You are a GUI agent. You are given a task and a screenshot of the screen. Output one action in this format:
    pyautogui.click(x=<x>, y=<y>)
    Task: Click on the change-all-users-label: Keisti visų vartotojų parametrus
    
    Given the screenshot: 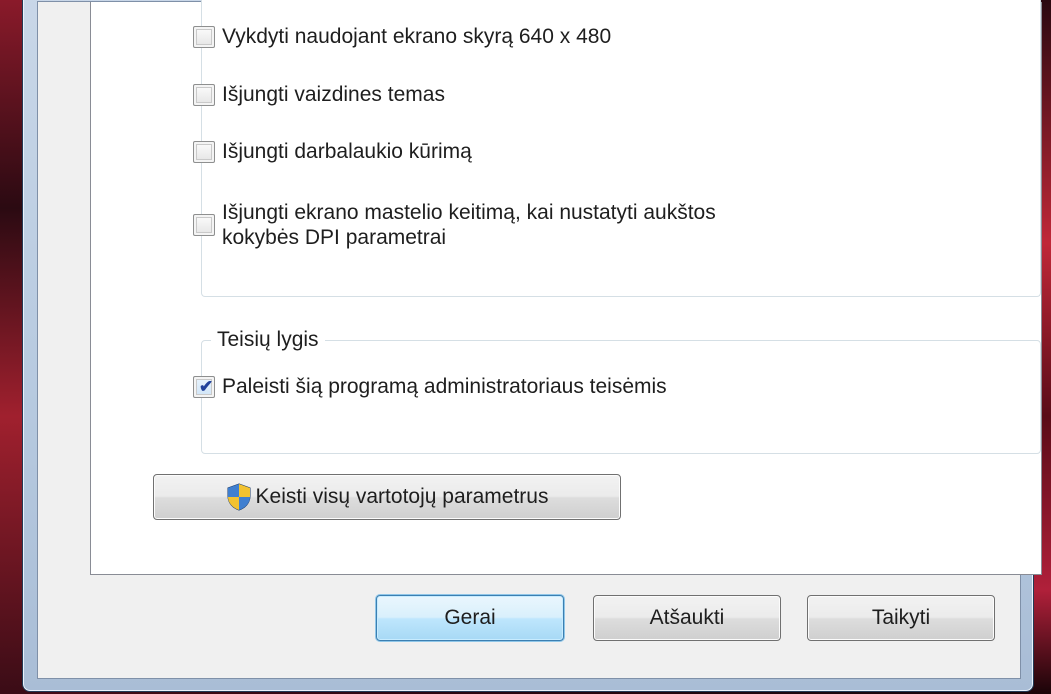 What is the action you would take?
    pyautogui.click(x=402, y=496)
    